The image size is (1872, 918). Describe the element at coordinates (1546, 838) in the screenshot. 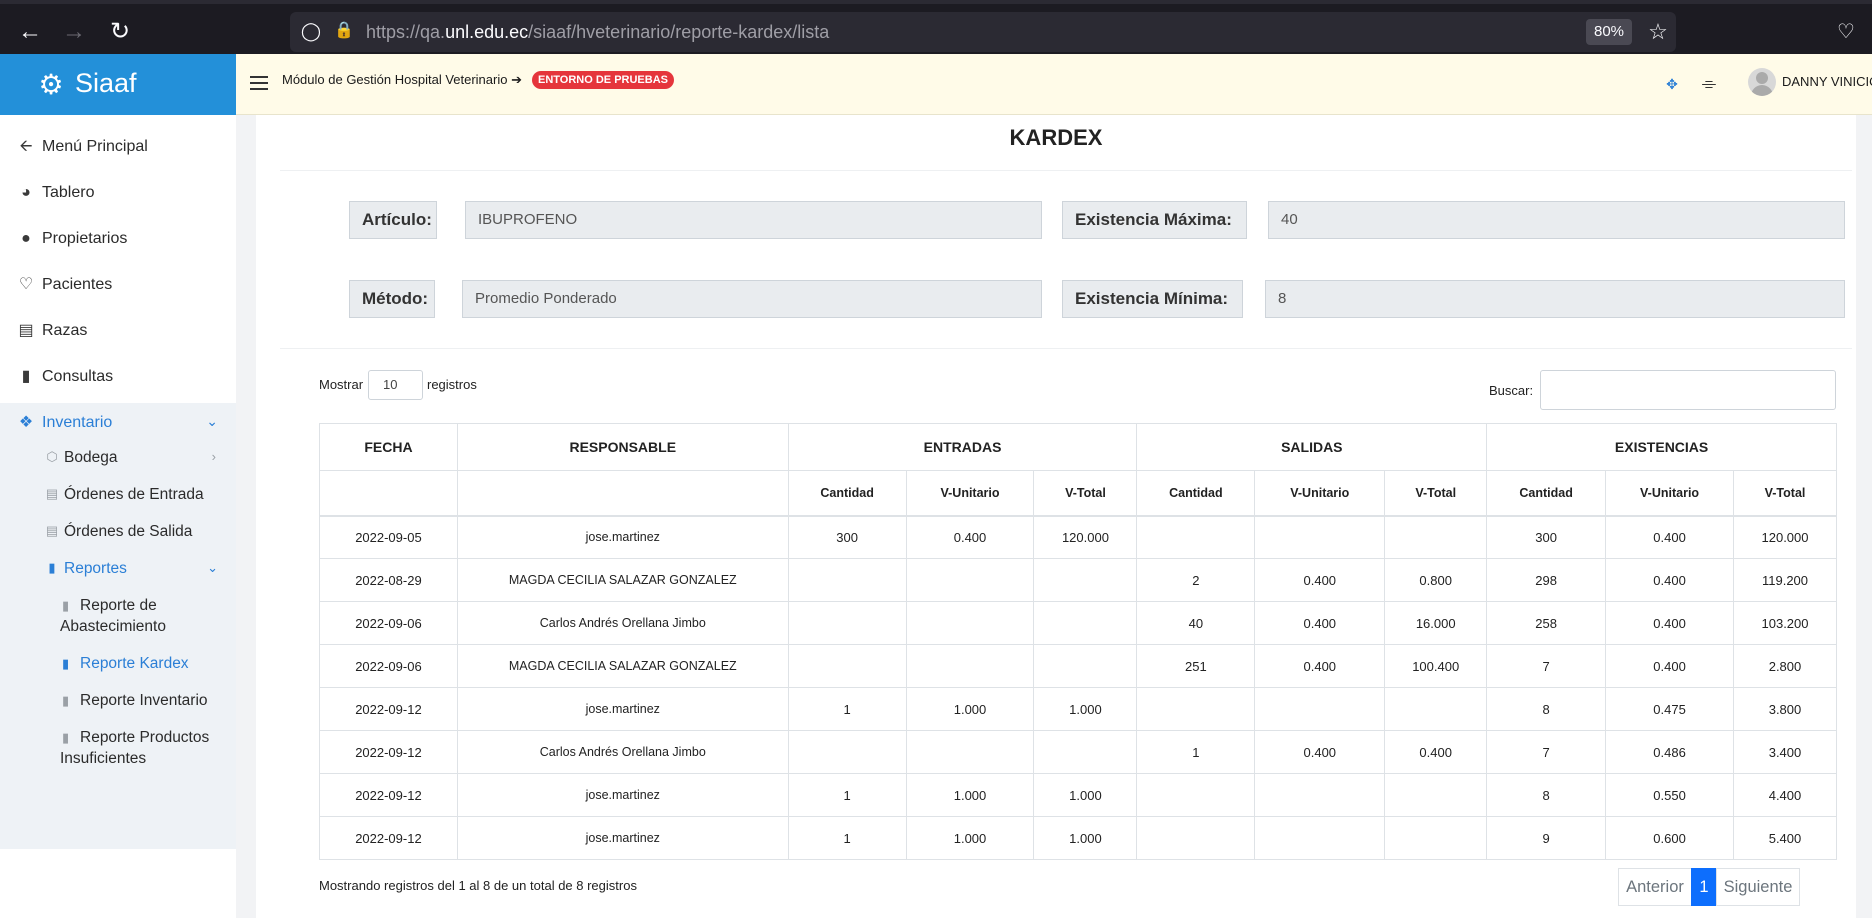

I see `table-cell: 9` at that location.